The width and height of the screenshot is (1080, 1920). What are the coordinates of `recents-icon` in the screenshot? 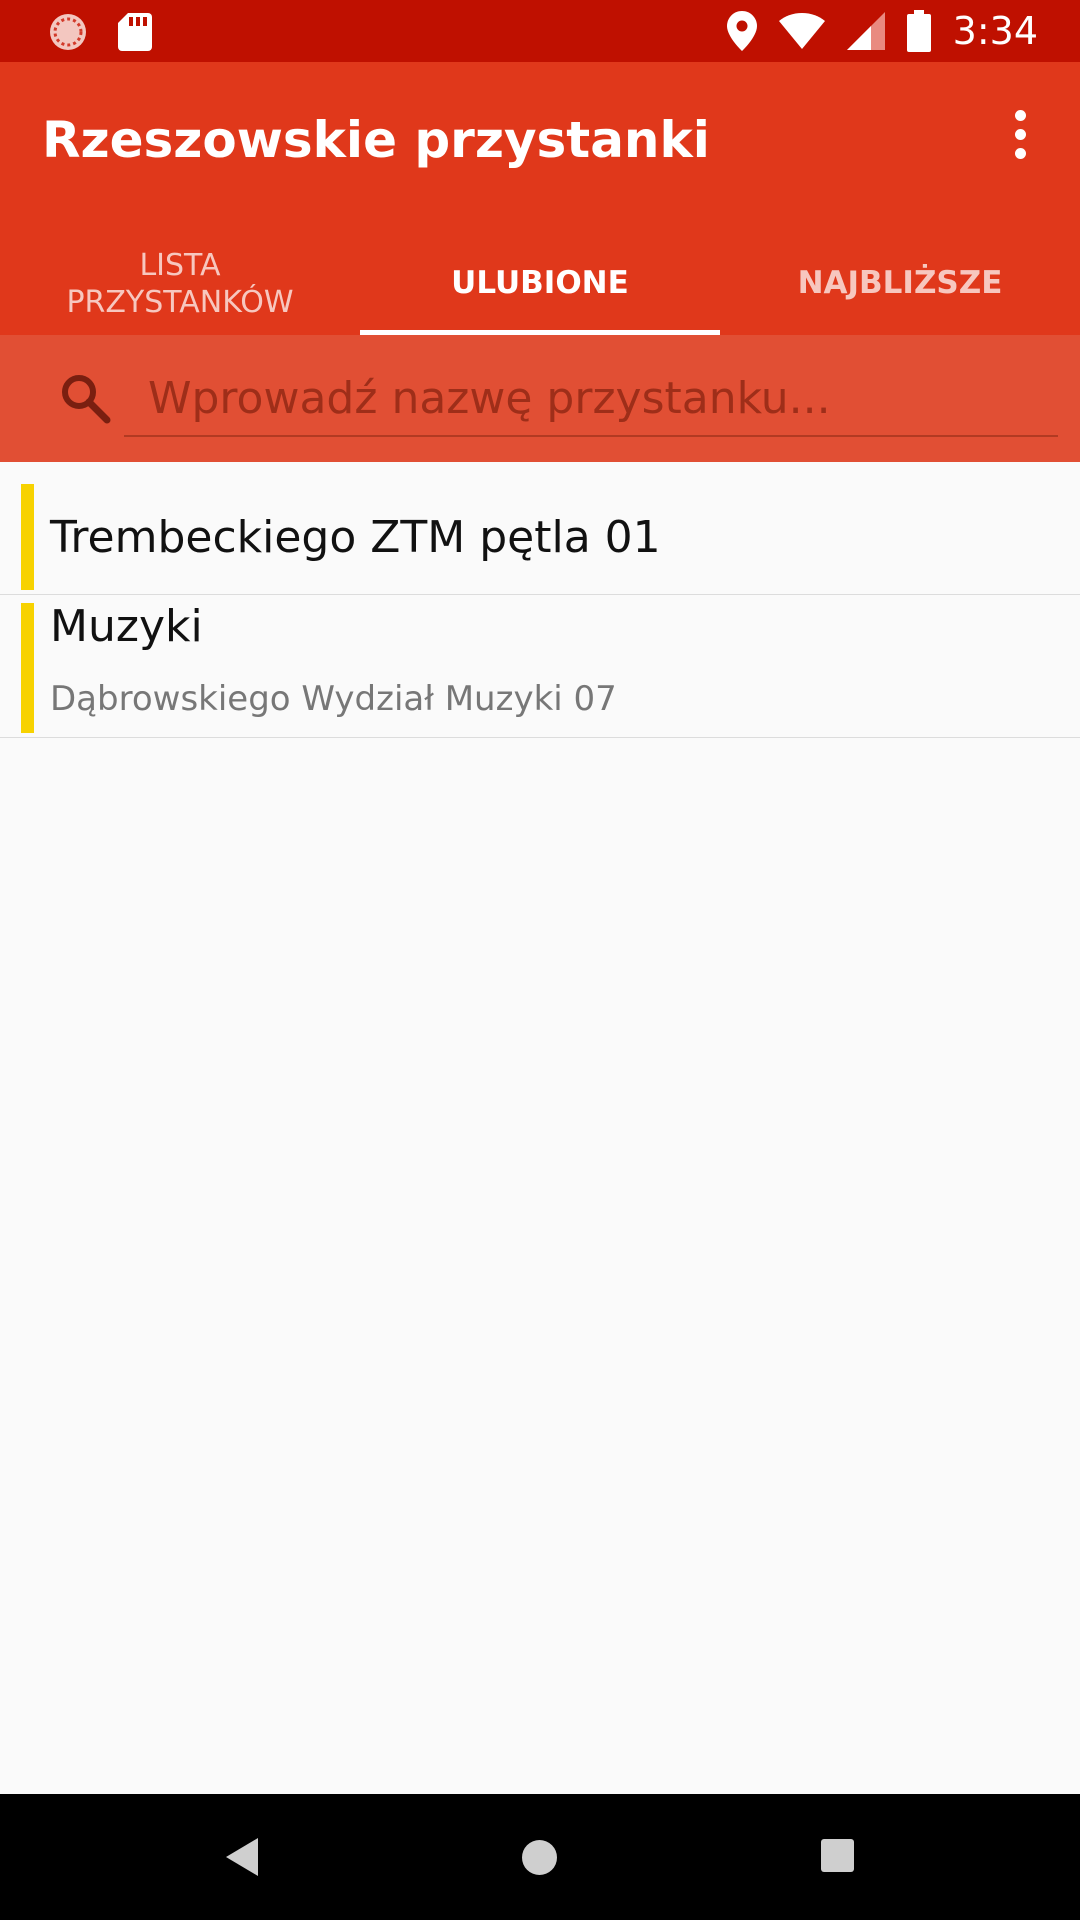 It's located at (837, 1855).